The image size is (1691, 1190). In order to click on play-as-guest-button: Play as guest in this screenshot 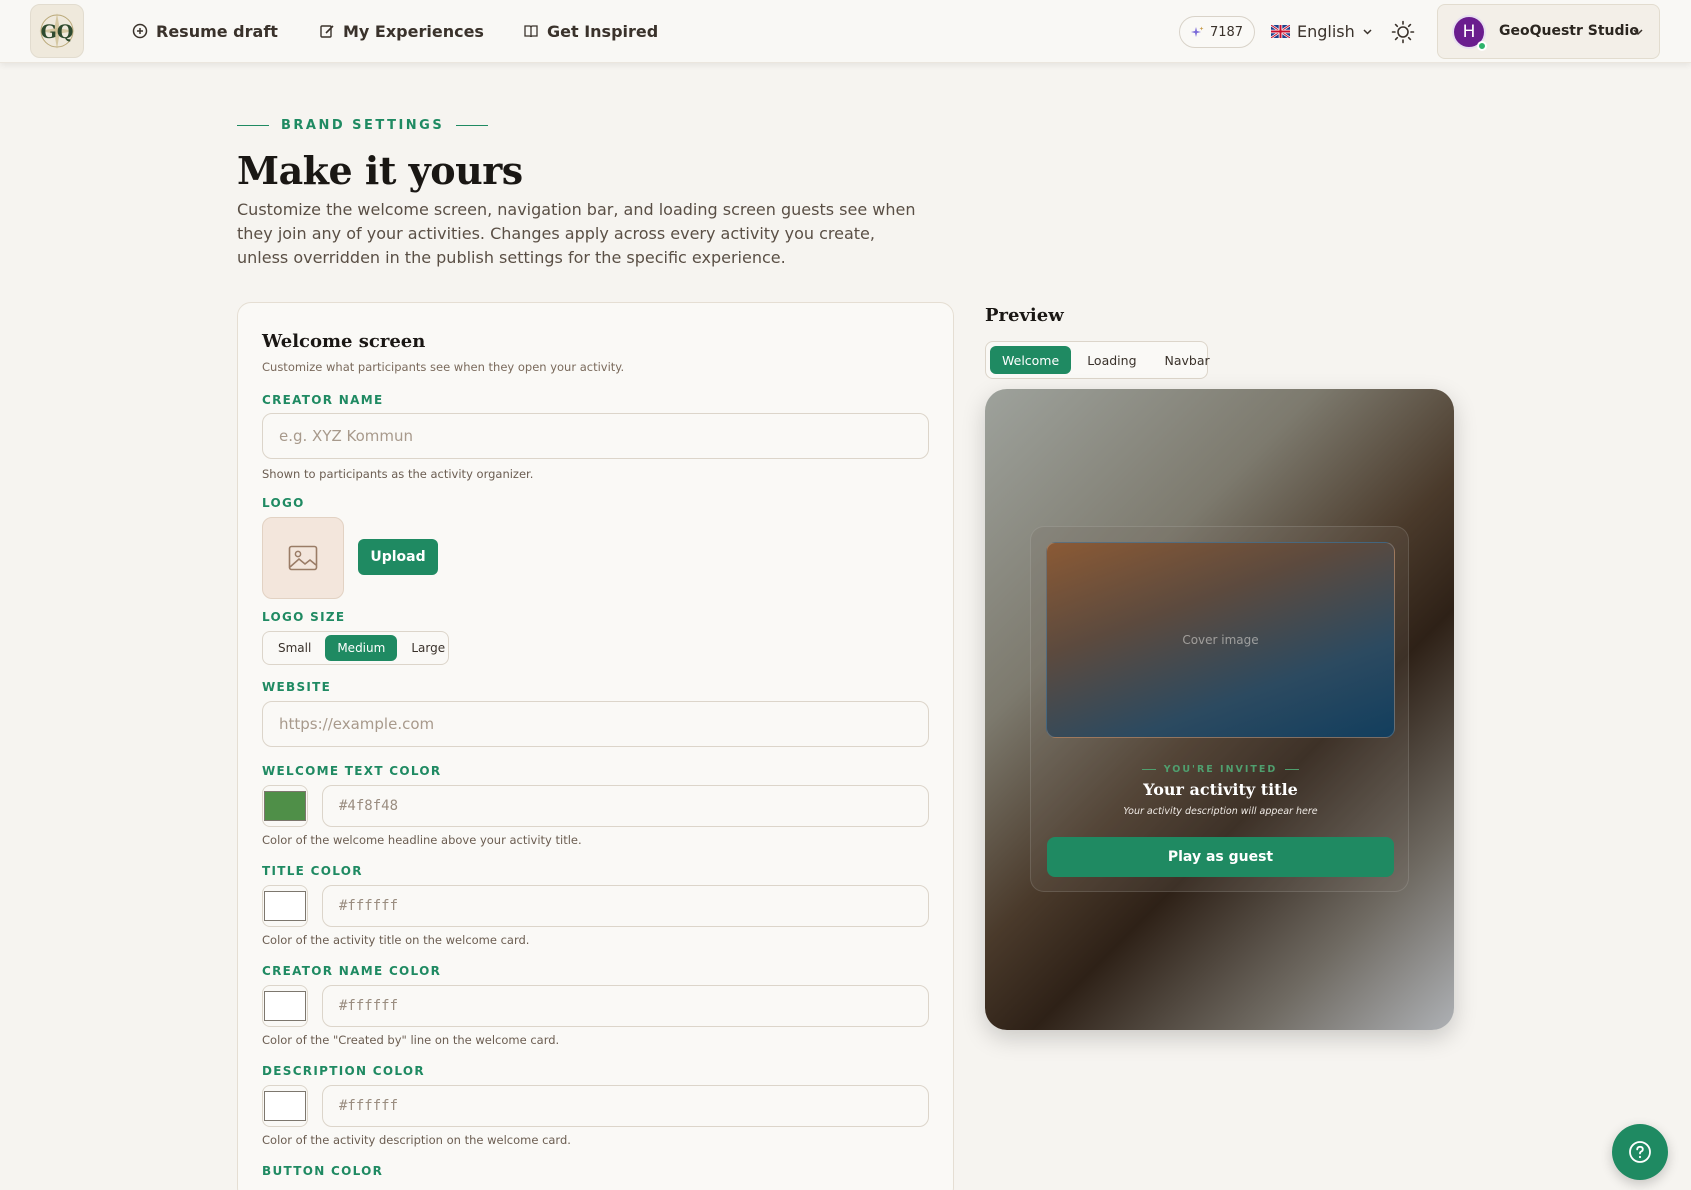, I will do `click(1220, 857)`.